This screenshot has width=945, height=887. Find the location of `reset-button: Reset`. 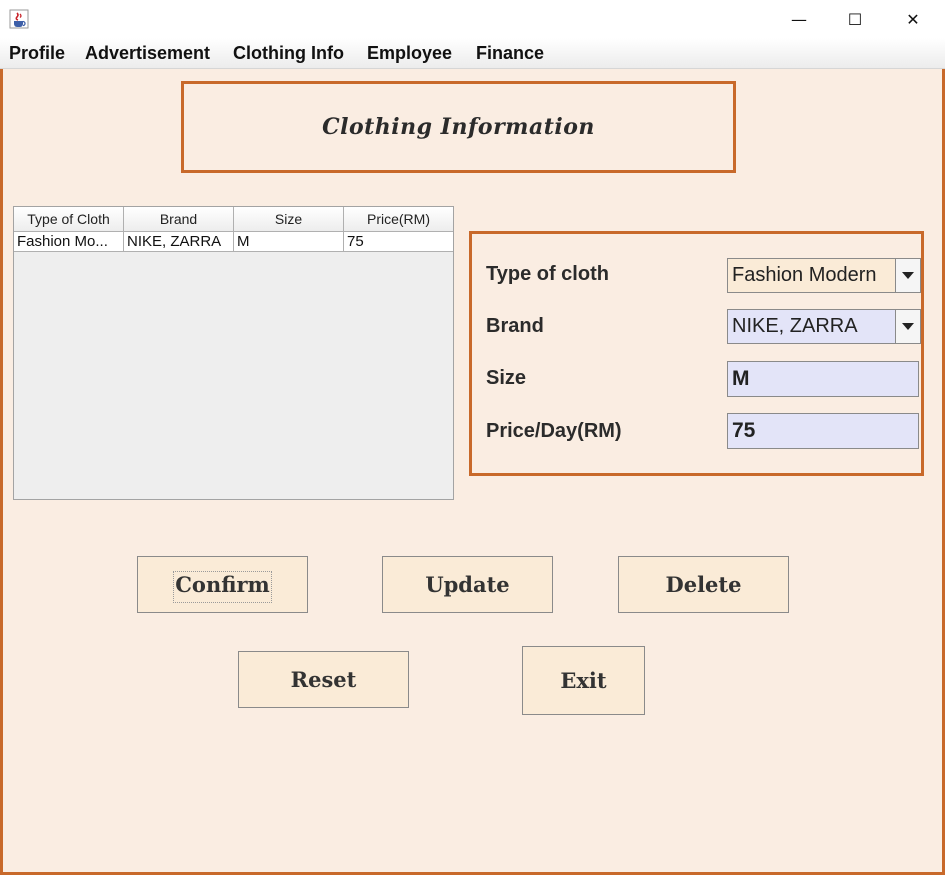

reset-button: Reset is located at coordinates (323, 679).